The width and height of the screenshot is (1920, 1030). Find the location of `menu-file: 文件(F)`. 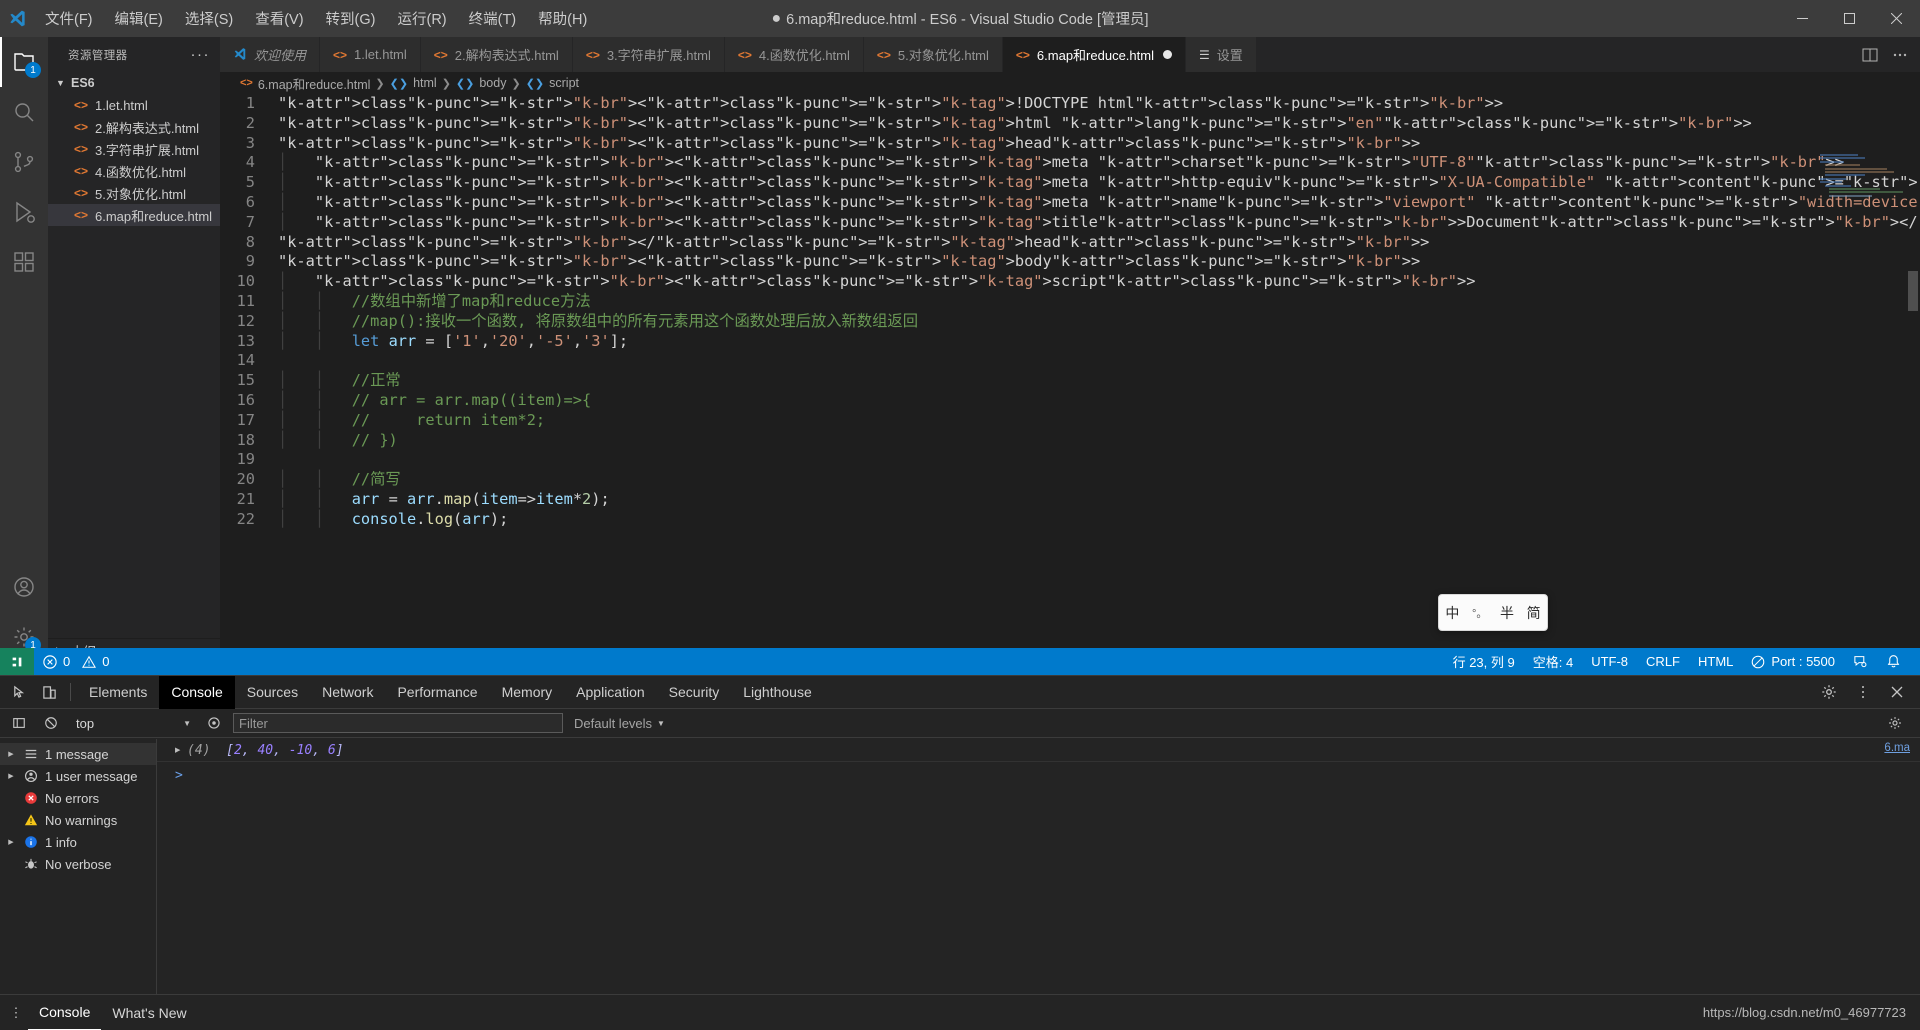

menu-file: 文件(F) is located at coordinates (69, 18).